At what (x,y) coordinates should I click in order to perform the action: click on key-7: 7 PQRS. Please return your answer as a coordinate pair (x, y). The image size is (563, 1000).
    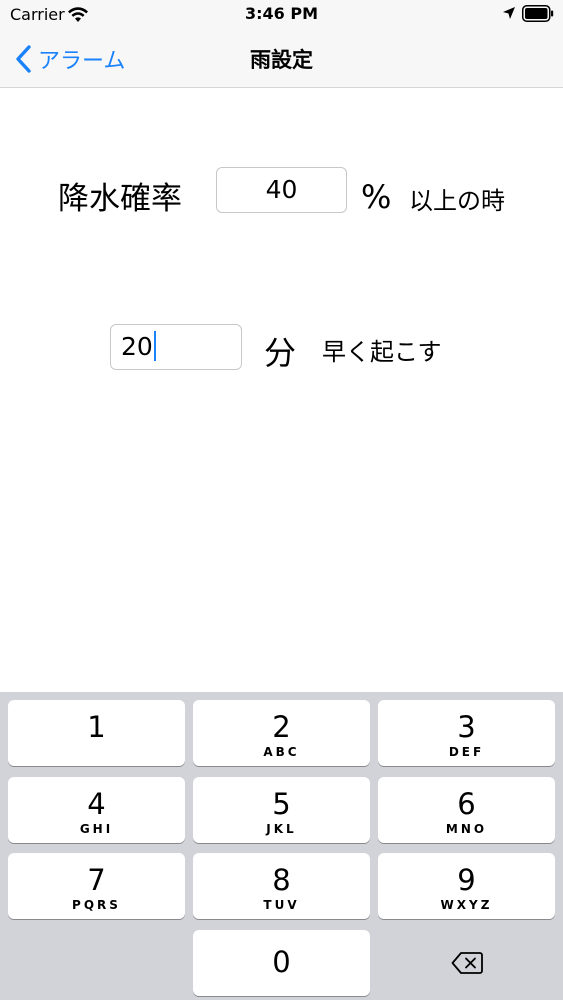
    Looking at the image, I should click on (96, 886).